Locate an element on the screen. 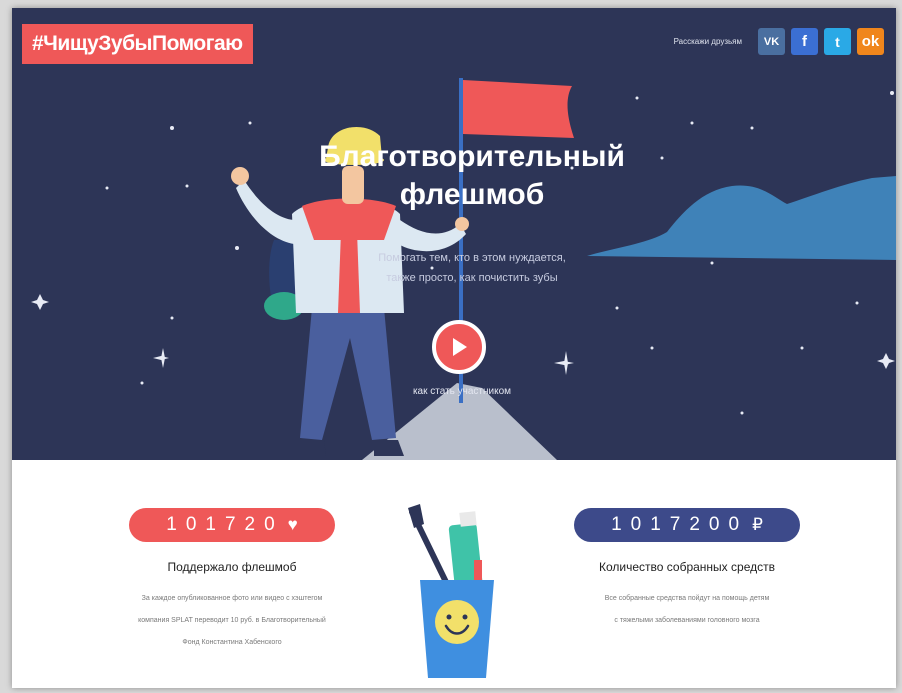 The width and height of the screenshot is (902, 693). twitter-share-button: t is located at coordinates (837, 41).